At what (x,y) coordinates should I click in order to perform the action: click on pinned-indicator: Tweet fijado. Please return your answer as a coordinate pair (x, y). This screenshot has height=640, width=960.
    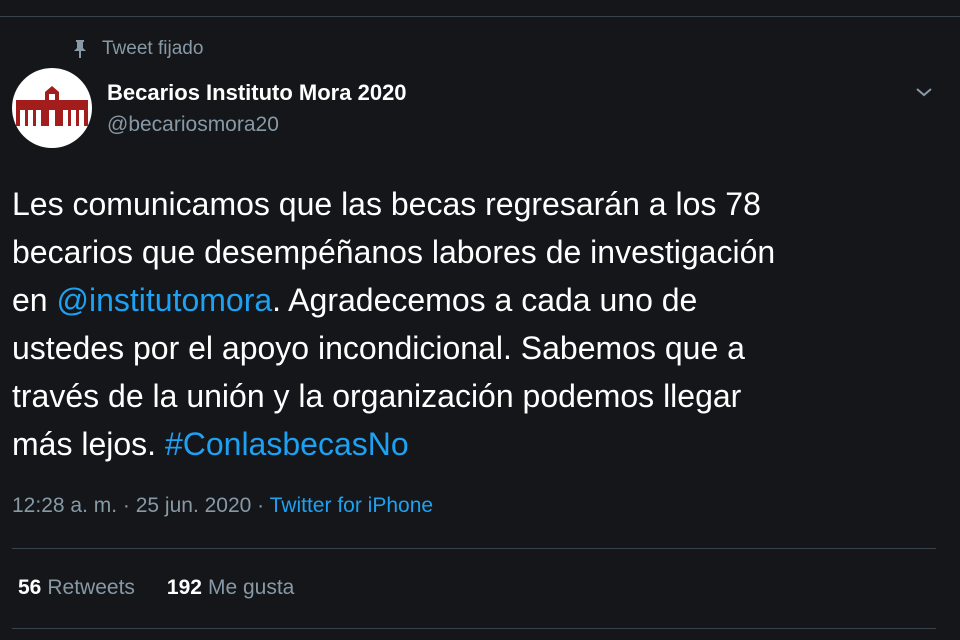
    Looking at the image, I should click on (137, 49).